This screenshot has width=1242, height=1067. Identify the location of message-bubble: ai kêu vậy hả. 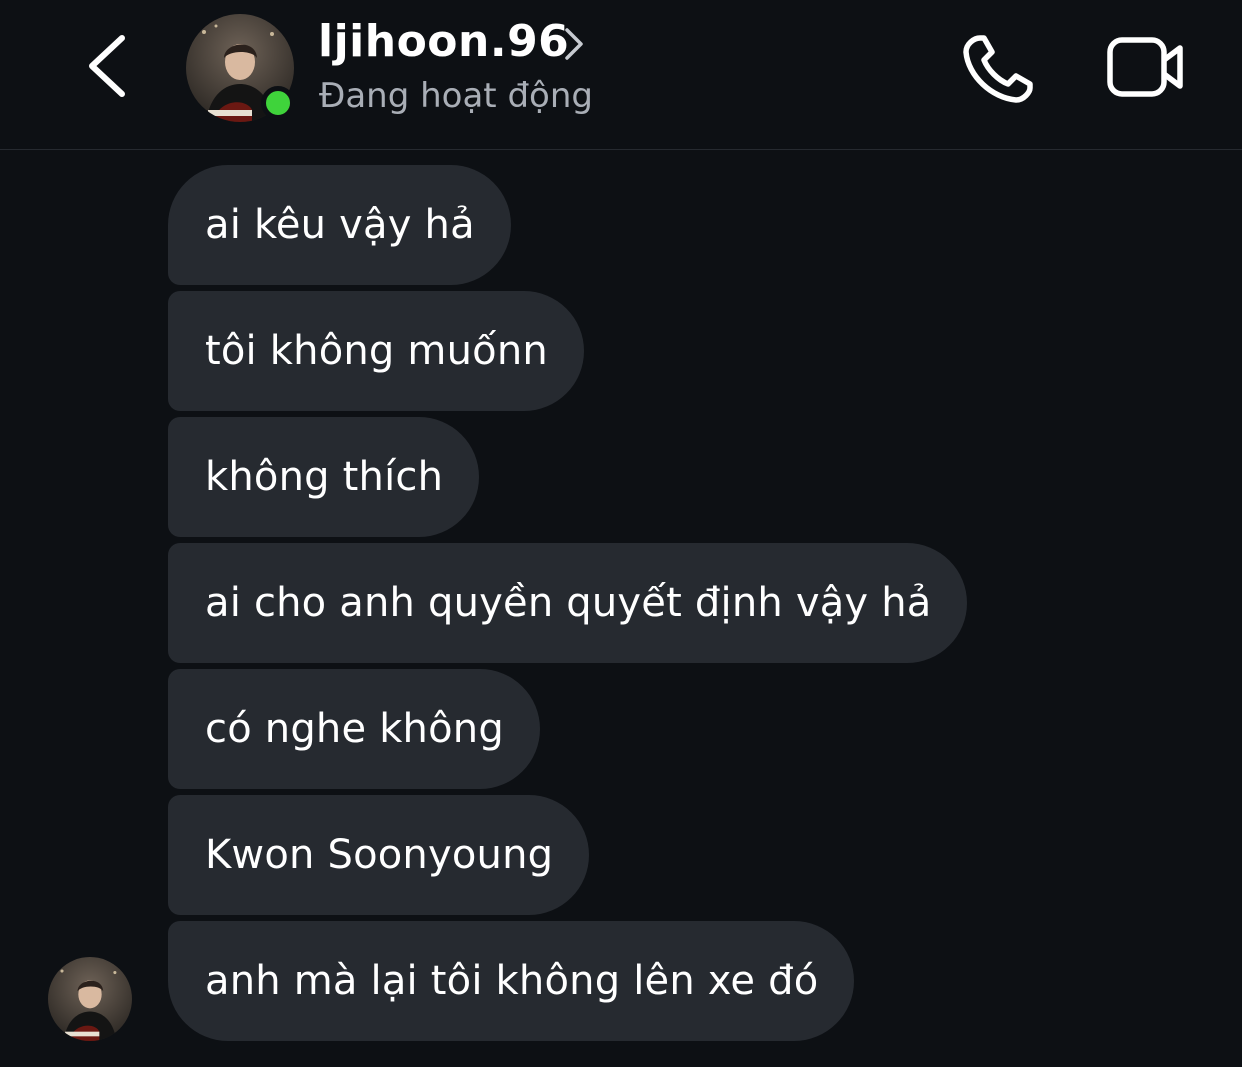
(339, 225).